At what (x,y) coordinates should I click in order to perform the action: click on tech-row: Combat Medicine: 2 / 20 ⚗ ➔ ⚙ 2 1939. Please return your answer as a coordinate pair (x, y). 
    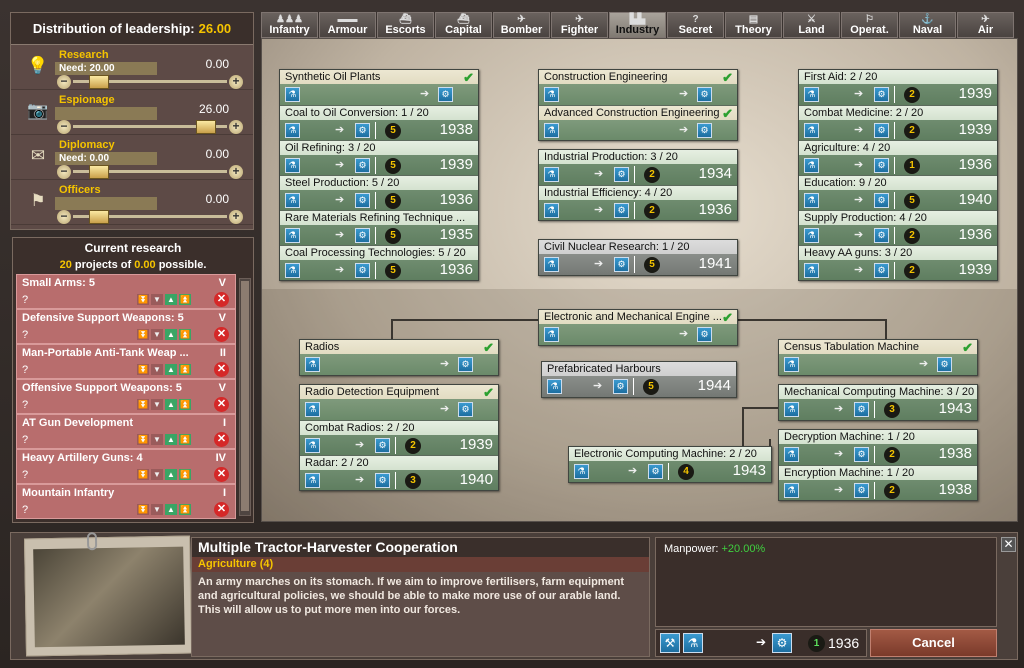
    Looking at the image, I should click on (898, 122).